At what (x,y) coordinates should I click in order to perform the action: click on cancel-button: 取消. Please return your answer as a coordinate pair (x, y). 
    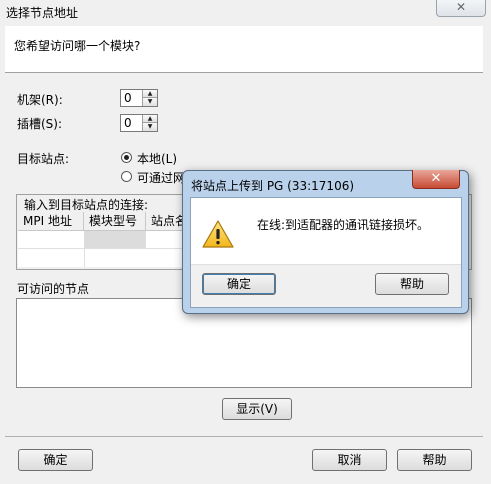
    Looking at the image, I should click on (349, 460).